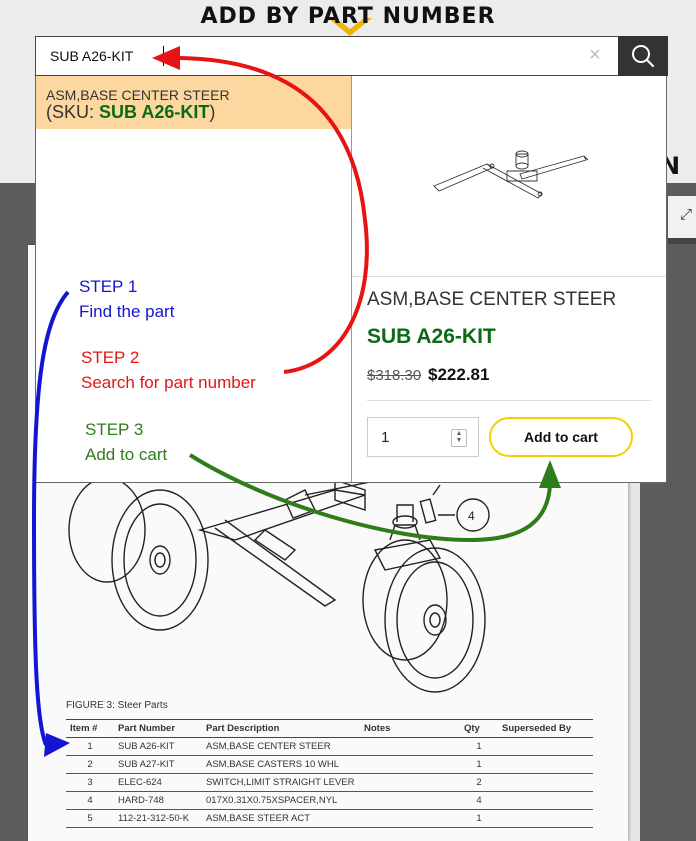 This screenshot has height=841, width=696. What do you see at coordinates (158, 746) in the screenshot?
I see `cell-part-number: SUB A26-KIT` at bounding box center [158, 746].